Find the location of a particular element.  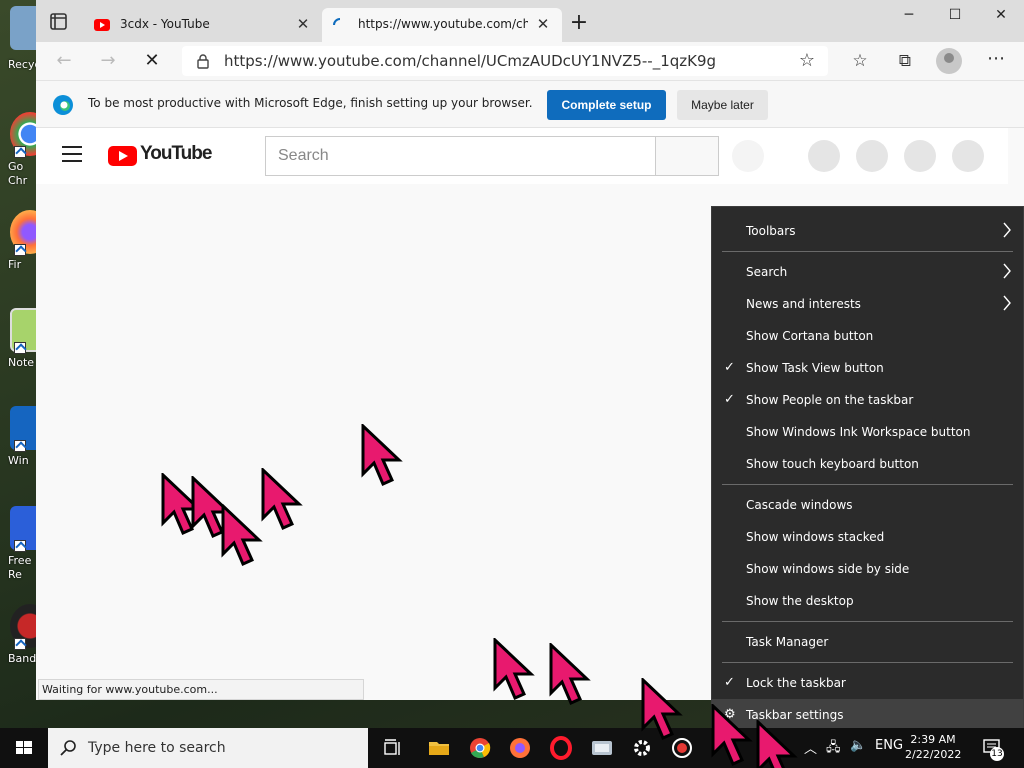

menu-separator is located at coordinates (867, 621).